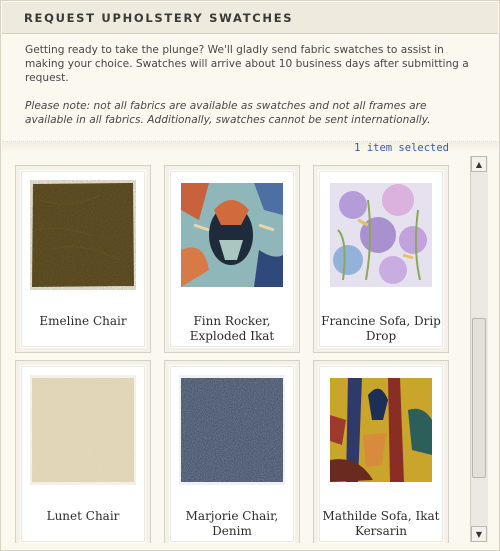 This screenshot has height=551, width=500. What do you see at coordinates (381, 430) in the screenshot?
I see `ikat-kersarin-swatch` at bounding box center [381, 430].